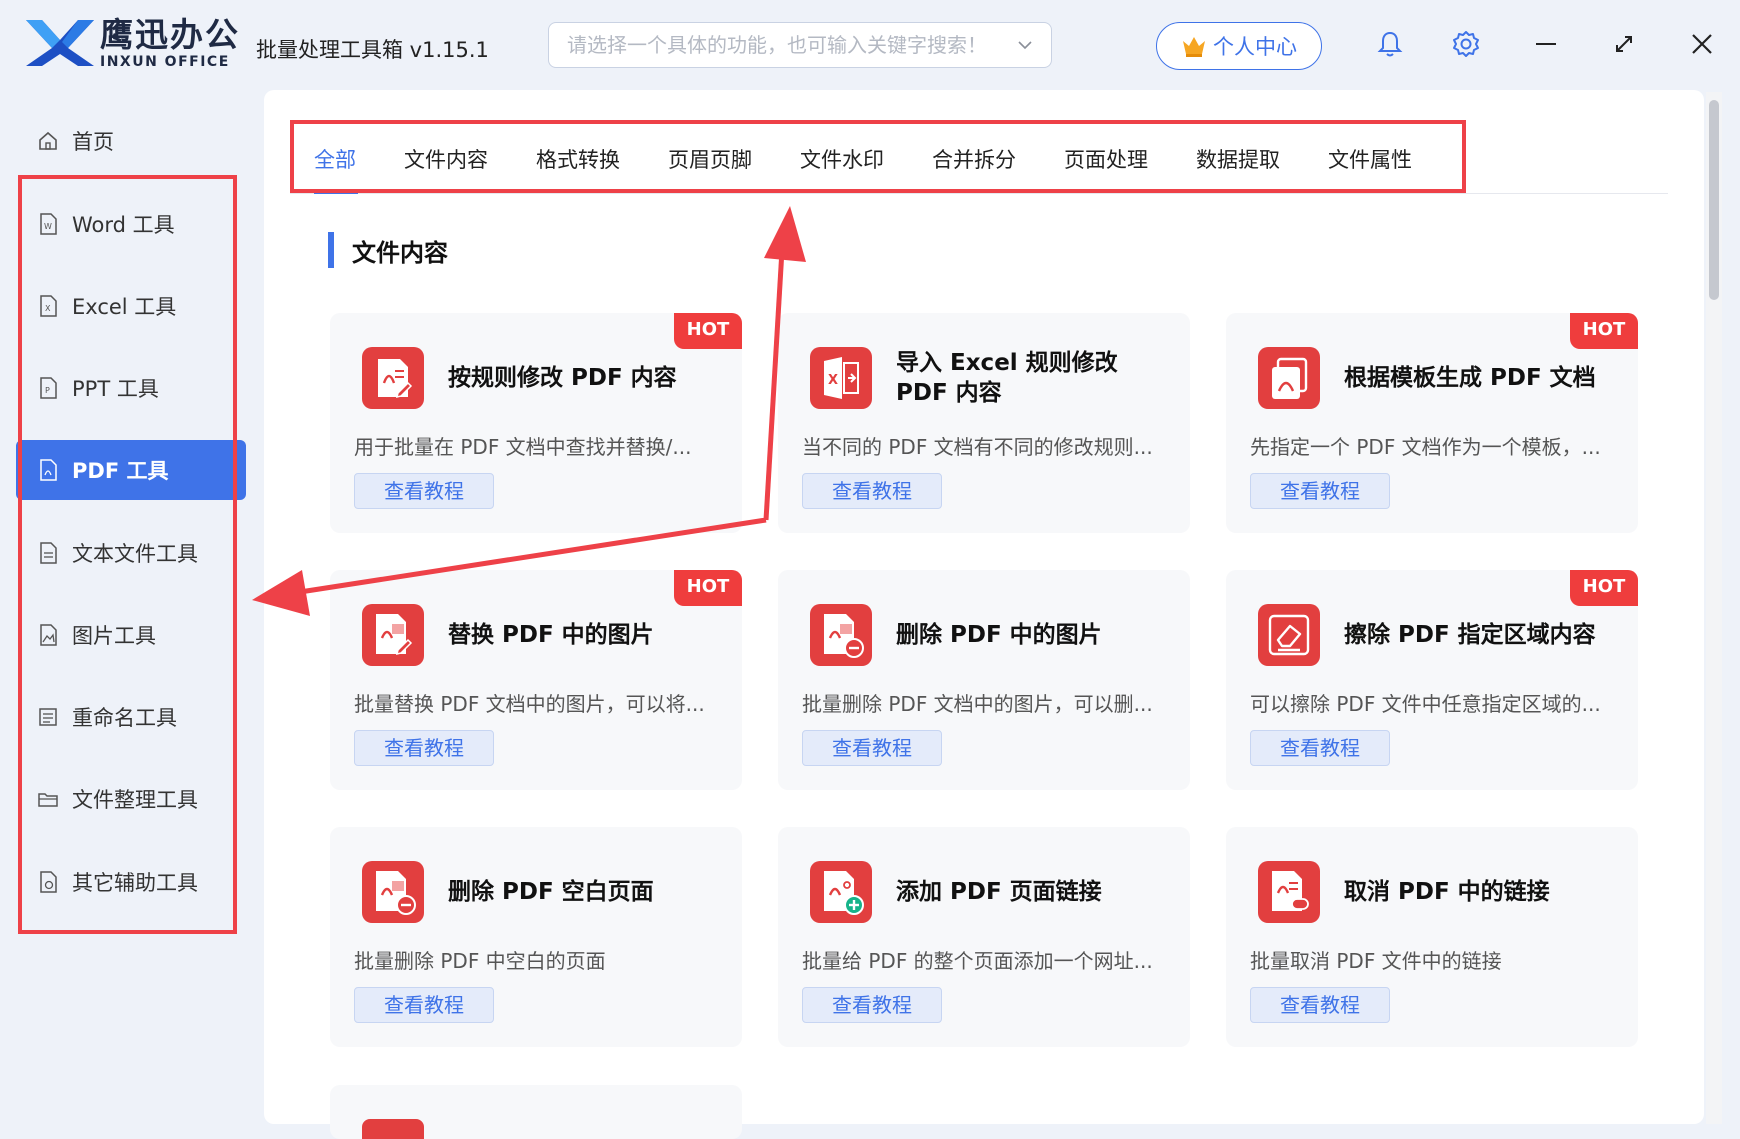 This screenshot has height=1139, width=1740. What do you see at coordinates (984, 680) in the screenshot?
I see `tool-card: 删除 PDF 中的图片 批量删除 PDF 文档中的图片，可以删... 查看教程` at bounding box center [984, 680].